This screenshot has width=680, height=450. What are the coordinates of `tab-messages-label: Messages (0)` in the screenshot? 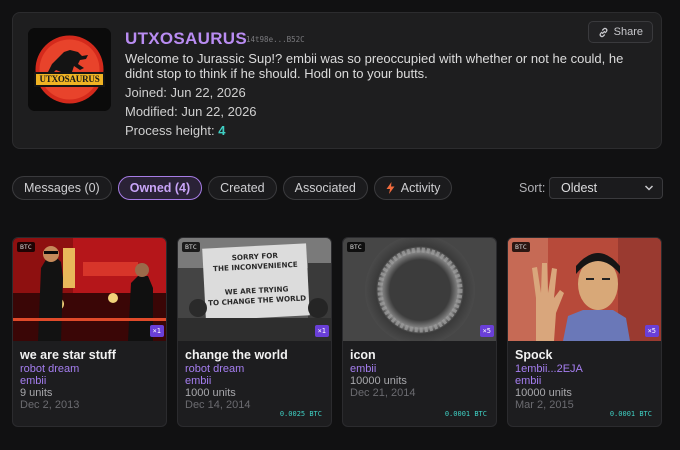 It's located at (62, 188).